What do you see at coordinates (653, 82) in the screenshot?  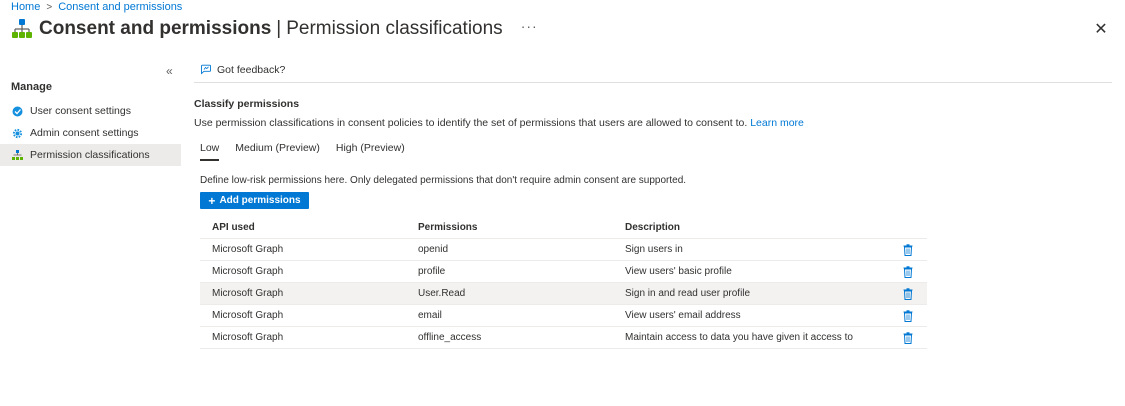 I see `toolbar-divider` at bounding box center [653, 82].